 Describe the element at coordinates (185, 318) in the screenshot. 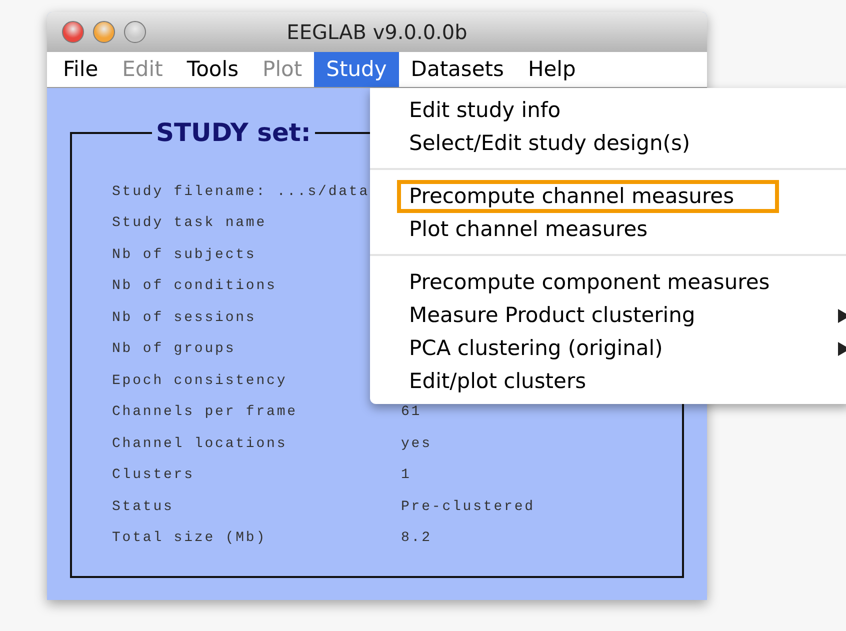

I see `field-label: Nb of sessions` at that location.